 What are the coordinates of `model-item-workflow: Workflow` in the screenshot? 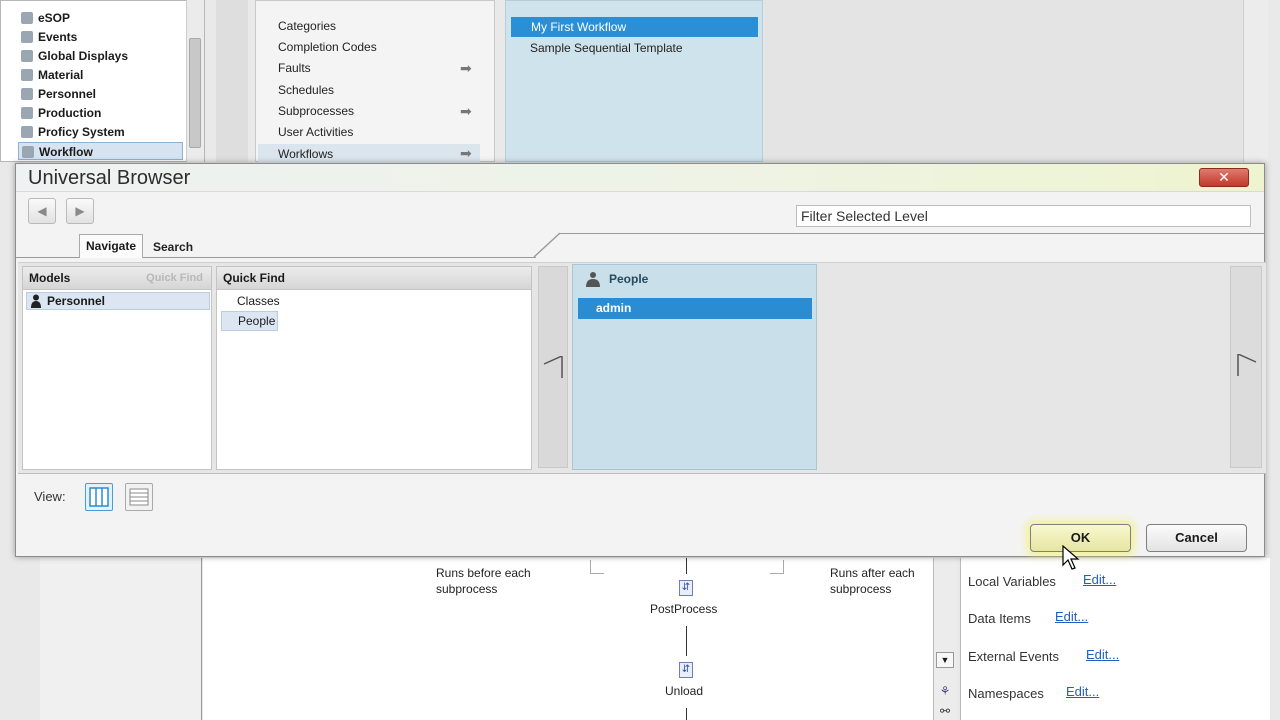 It's located at (100, 151).